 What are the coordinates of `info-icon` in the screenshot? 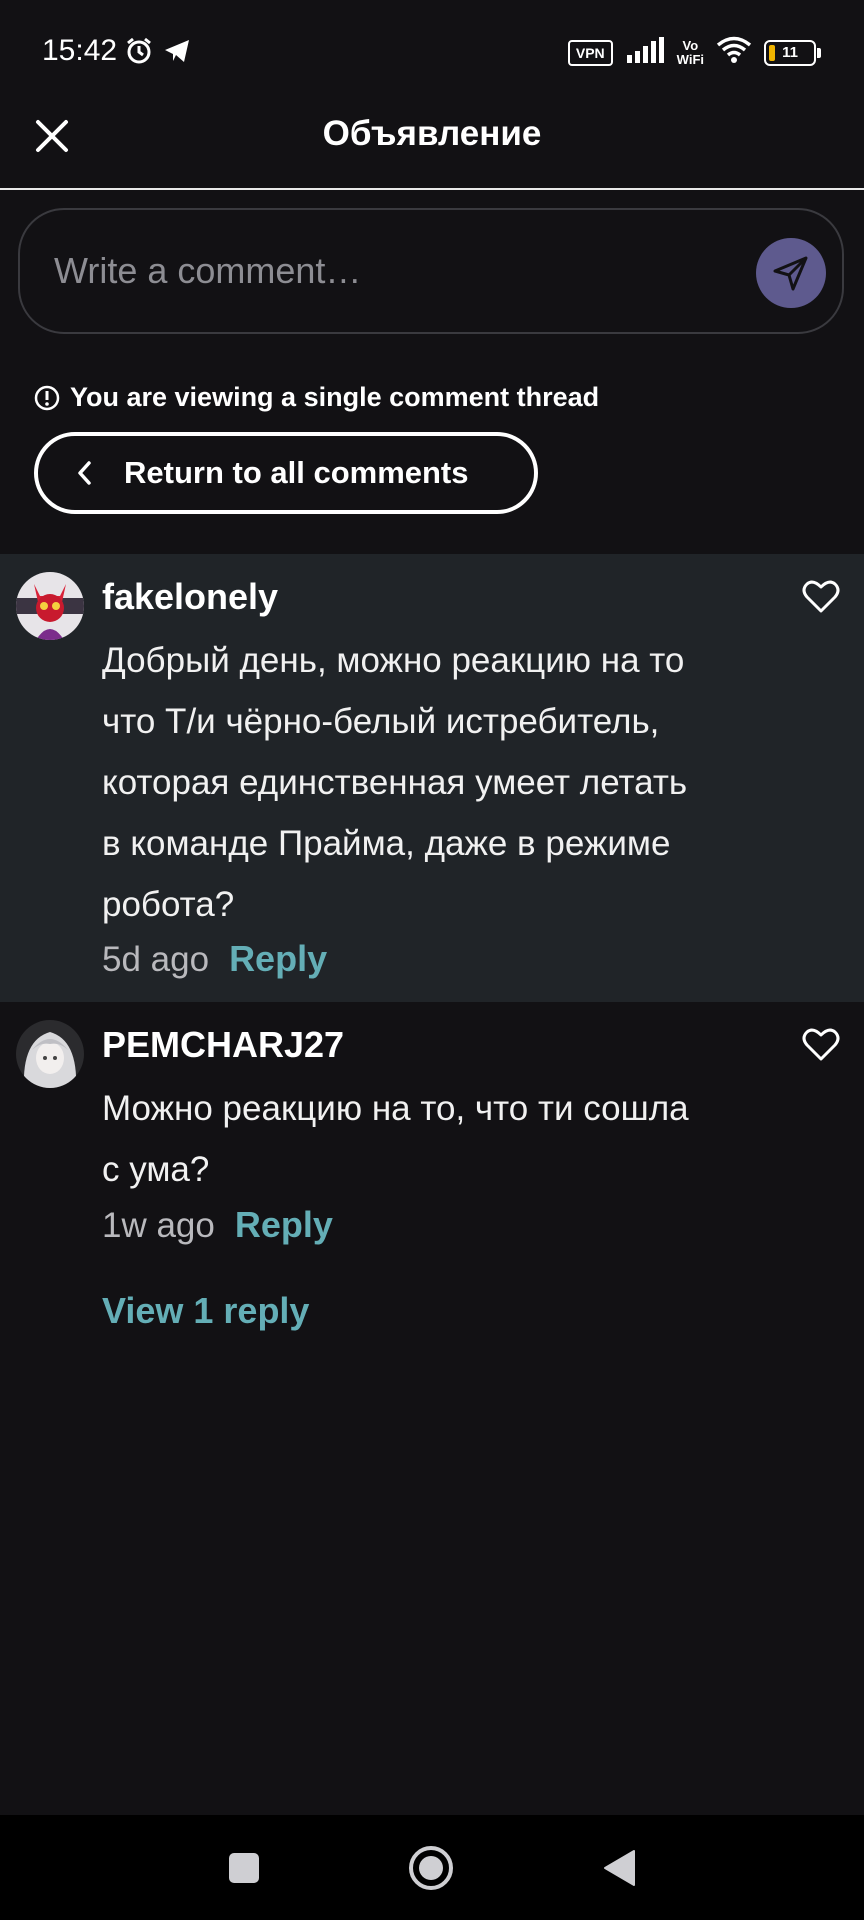 It's located at (47, 397).